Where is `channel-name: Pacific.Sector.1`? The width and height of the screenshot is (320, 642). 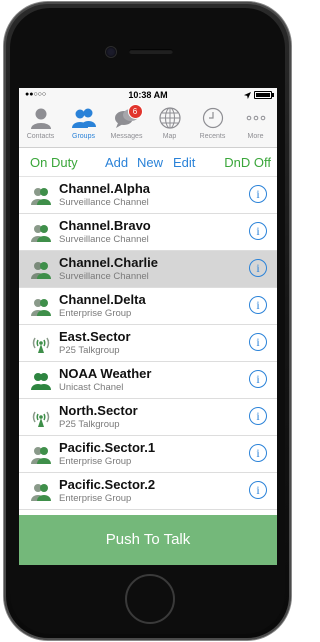
channel-name: Pacific.Sector.1 is located at coordinates (107, 447).